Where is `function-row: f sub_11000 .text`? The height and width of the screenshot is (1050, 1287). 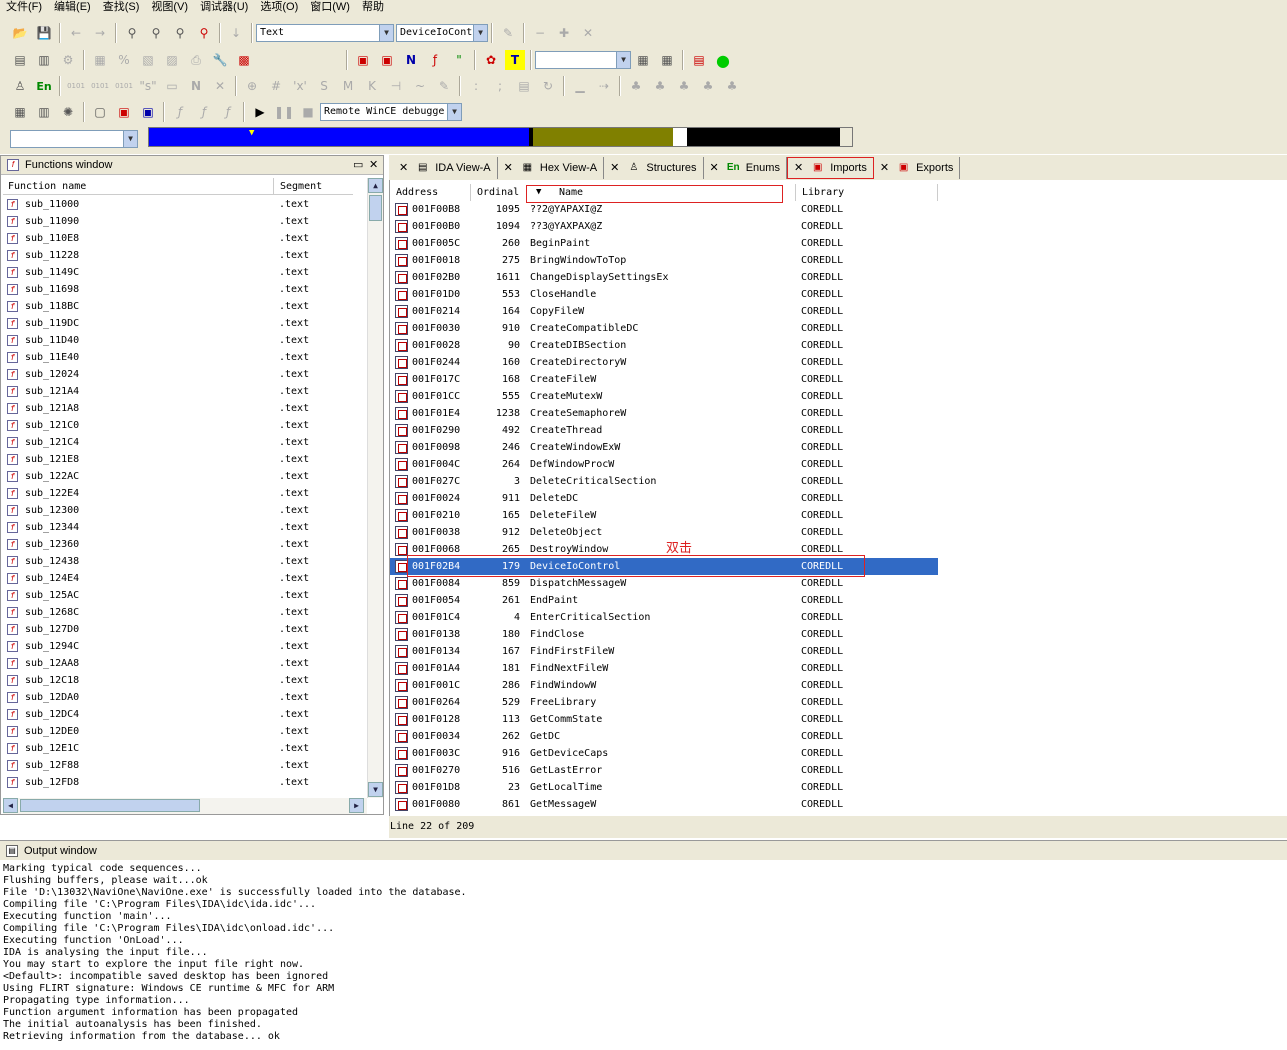 function-row: f sub_11000 .text is located at coordinates (184, 204).